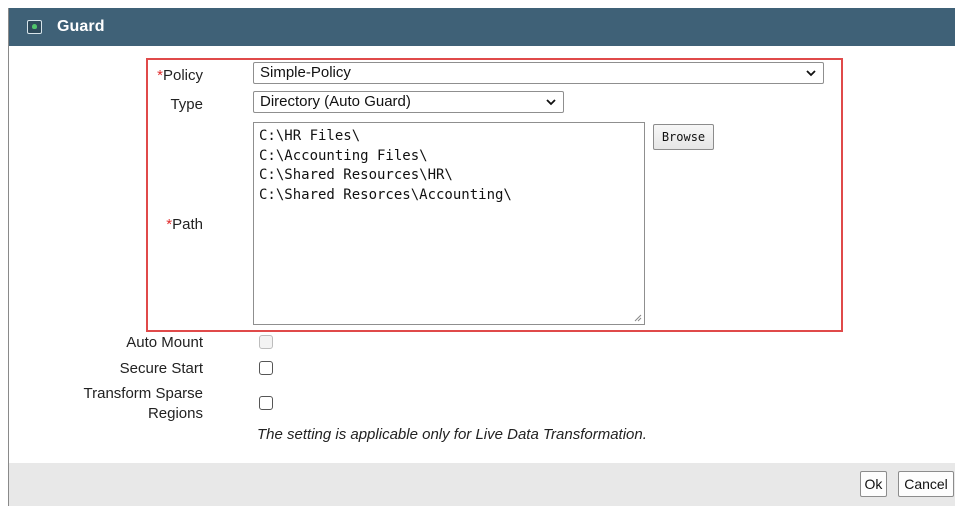 The image size is (955, 506). What do you see at coordinates (538, 73) in the screenshot?
I see `policy-select: Simple-Policy` at bounding box center [538, 73].